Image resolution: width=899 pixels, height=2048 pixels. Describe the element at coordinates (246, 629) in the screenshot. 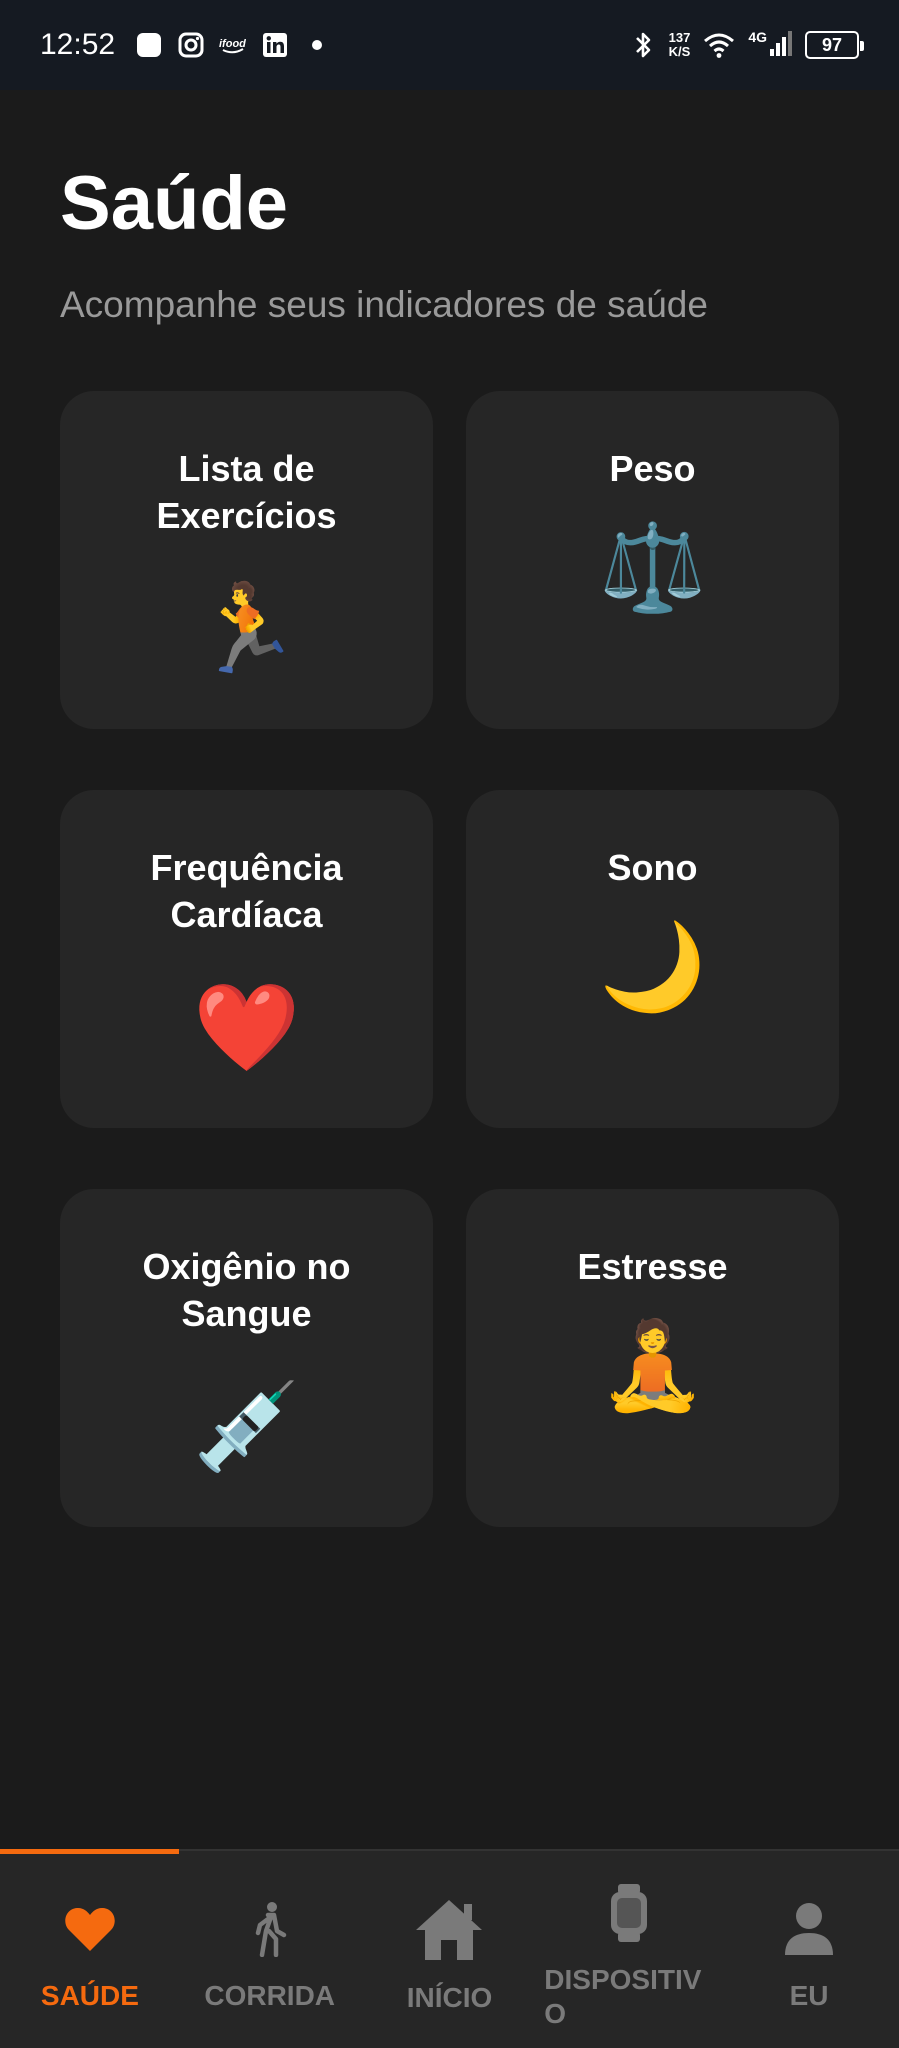

I see `runner-icon: 🏃` at that location.